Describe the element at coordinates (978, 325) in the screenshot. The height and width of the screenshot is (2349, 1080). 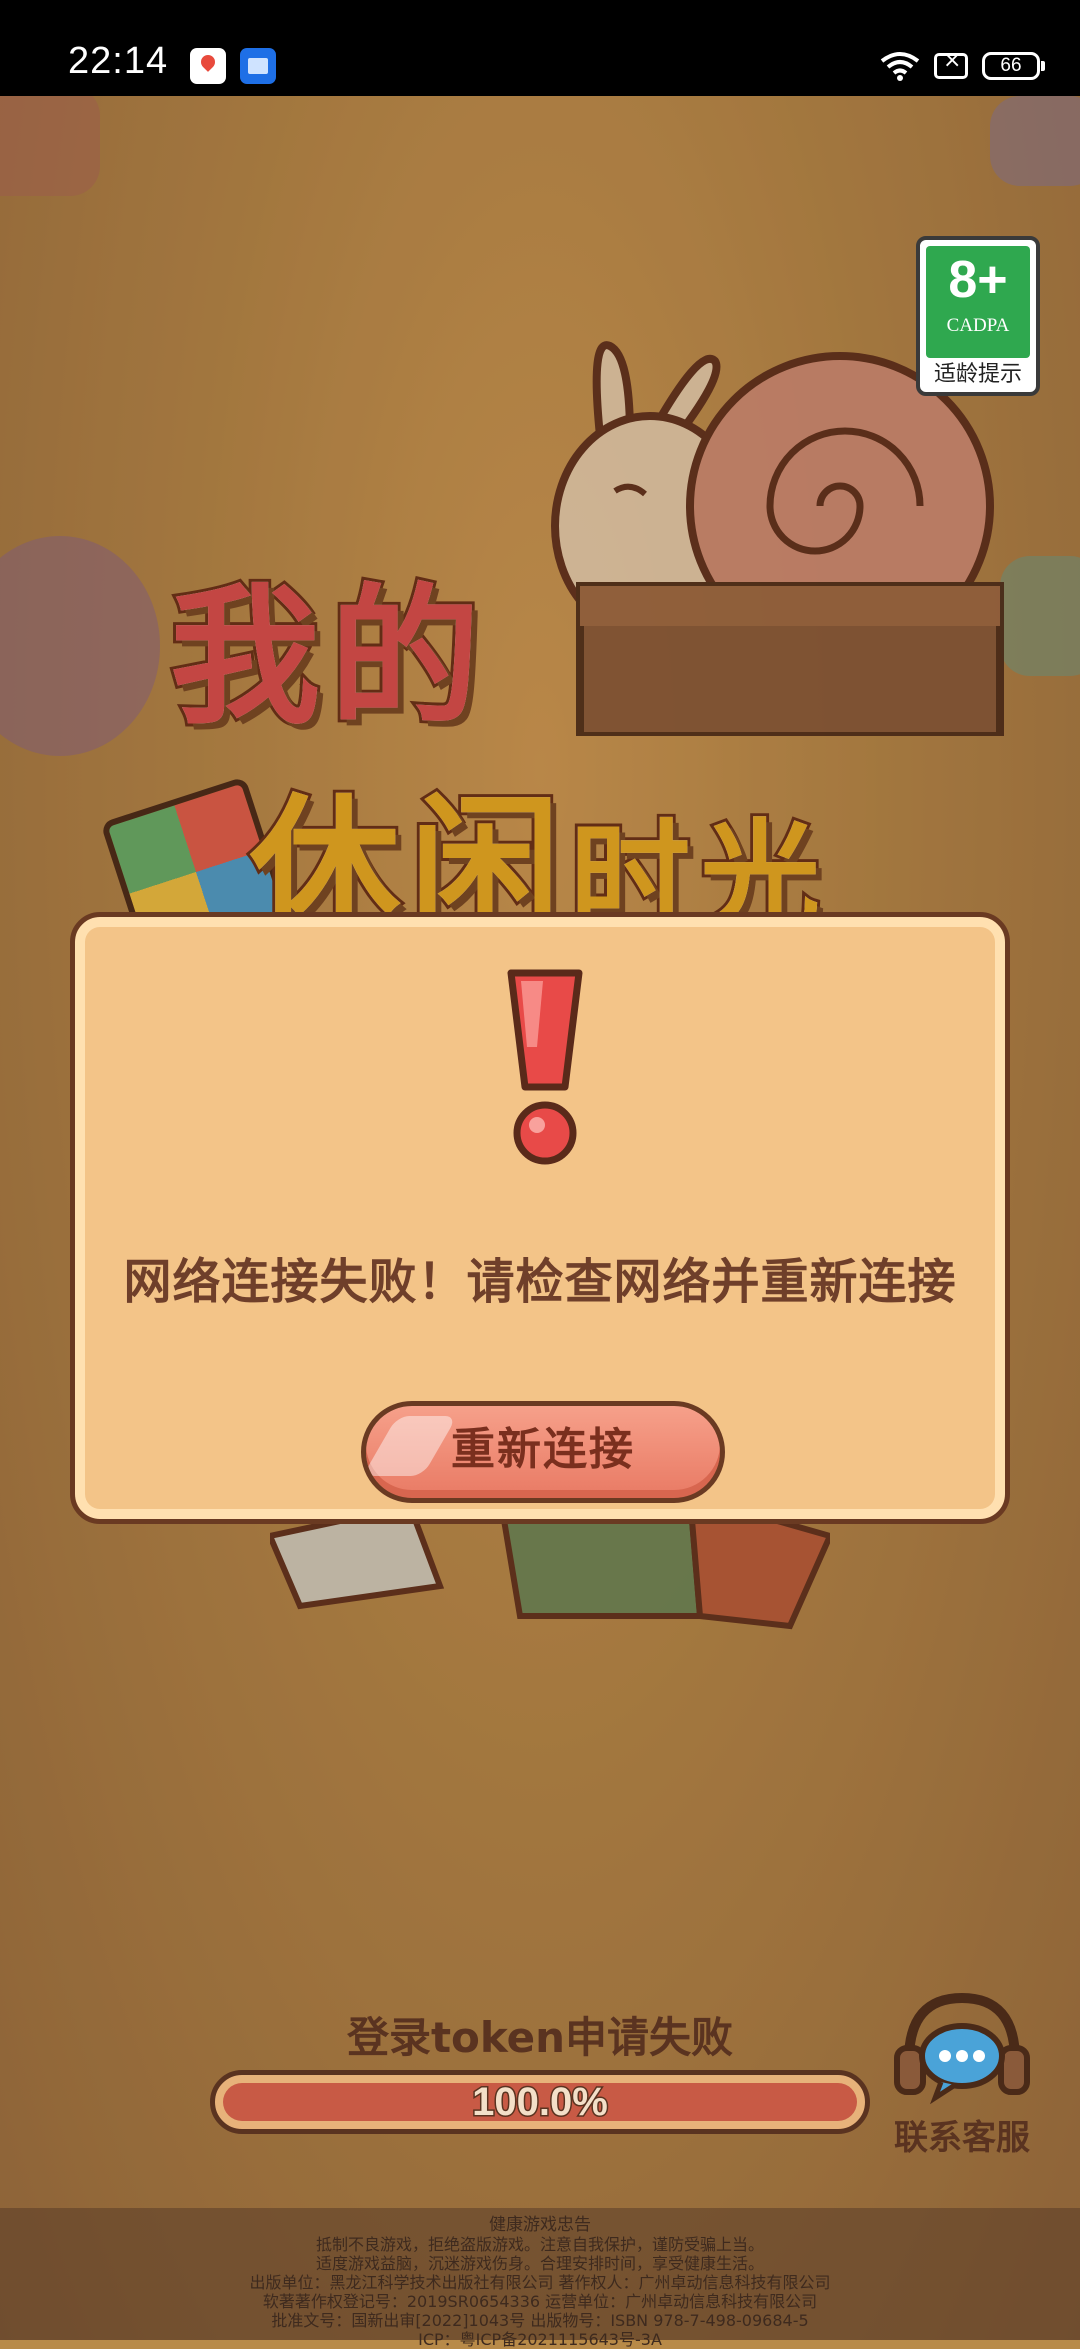
I see `age-rating-org: CADPA` at that location.